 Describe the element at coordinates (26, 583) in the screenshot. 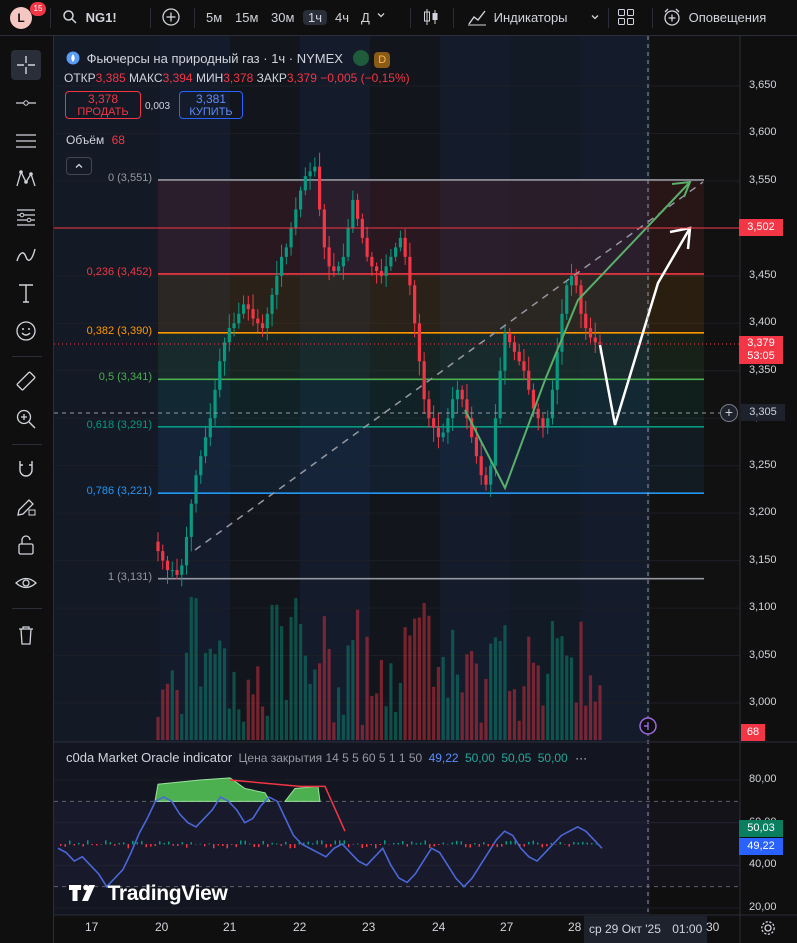

I see `hide-drawings-tool` at that location.